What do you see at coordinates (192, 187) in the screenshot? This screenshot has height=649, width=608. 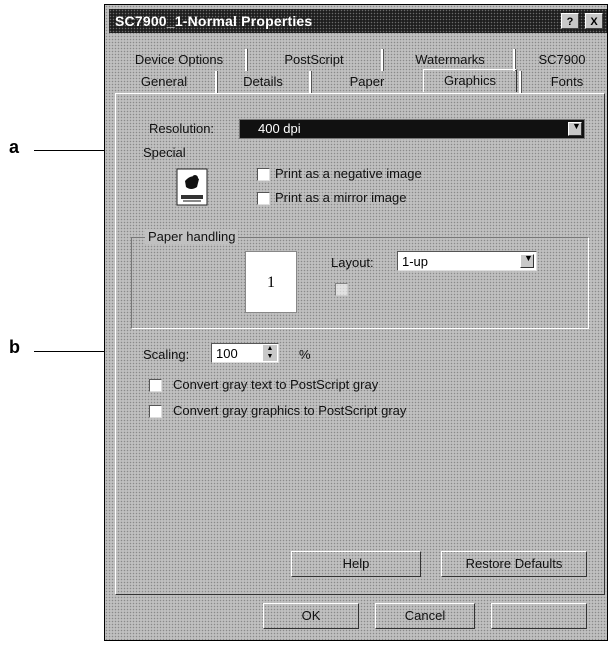 I see `printer-image-icon` at bounding box center [192, 187].